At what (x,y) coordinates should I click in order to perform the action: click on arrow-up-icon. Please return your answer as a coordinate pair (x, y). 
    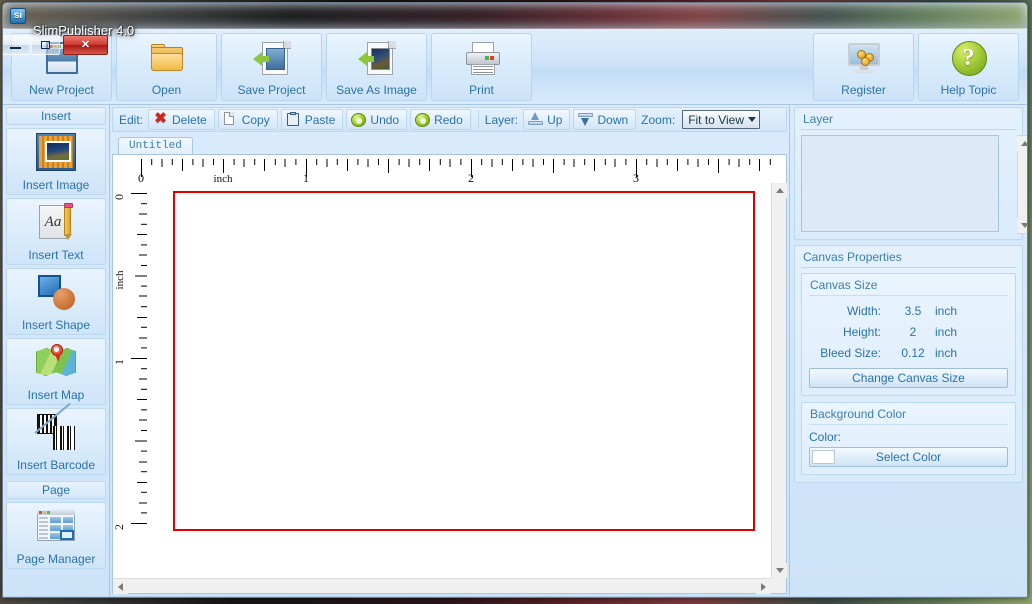
    Looking at the image, I should click on (536, 119).